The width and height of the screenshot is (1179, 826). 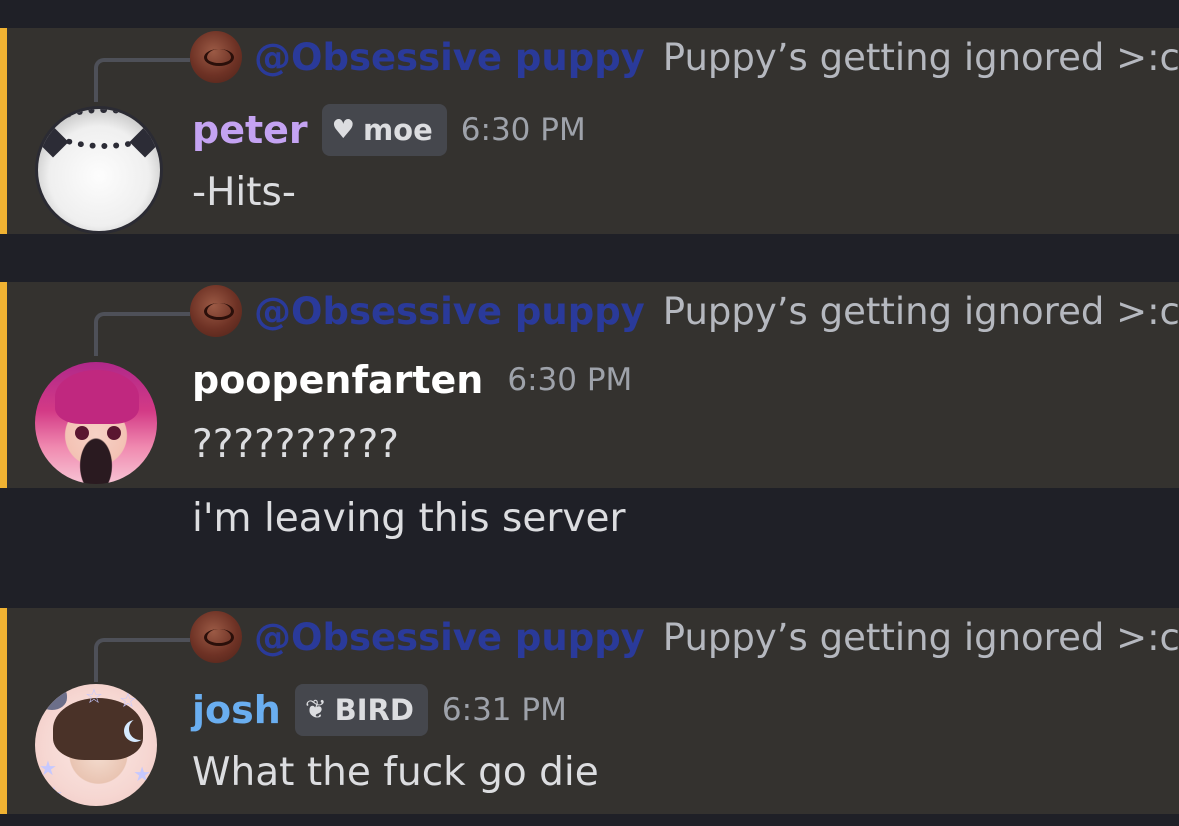 What do you see at coordinates (295, 444) in the screenshot?
I see `message-text: ??????????` at bounding box center [295, 444].